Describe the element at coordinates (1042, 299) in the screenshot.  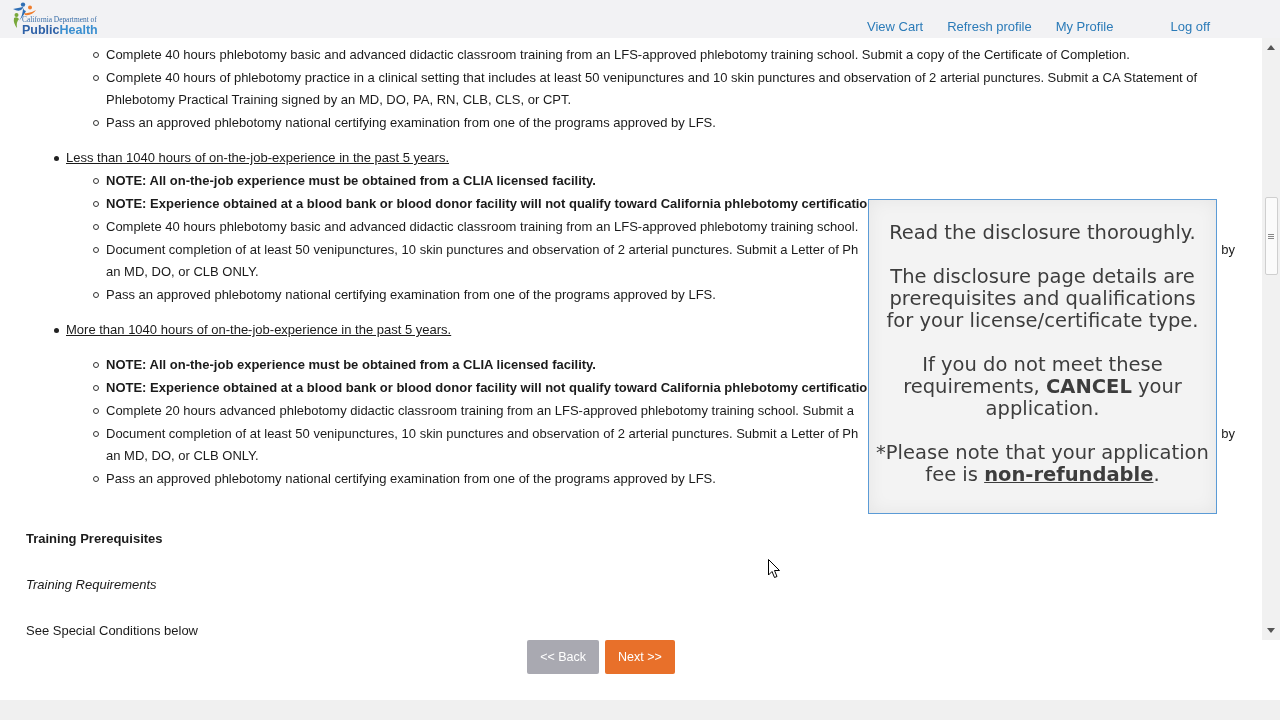
I see `popup-text: The disclosure page details are prerequisites and qualifications for your license/certificate type.` at that location.